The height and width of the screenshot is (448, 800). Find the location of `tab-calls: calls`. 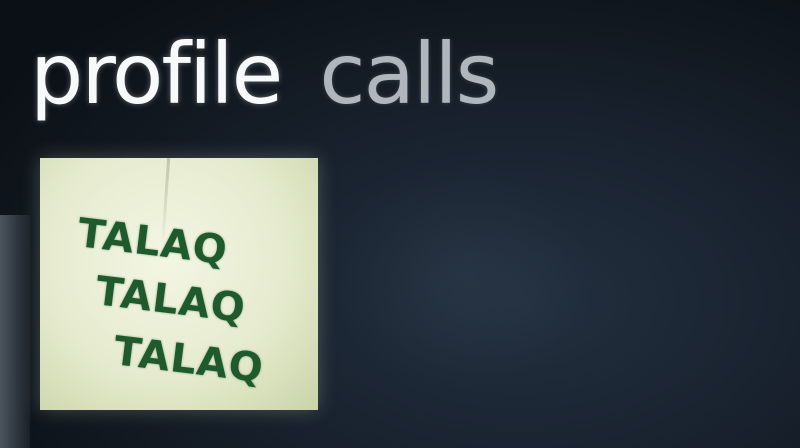

tab-calls: calls is located at coordinates (409, 74).